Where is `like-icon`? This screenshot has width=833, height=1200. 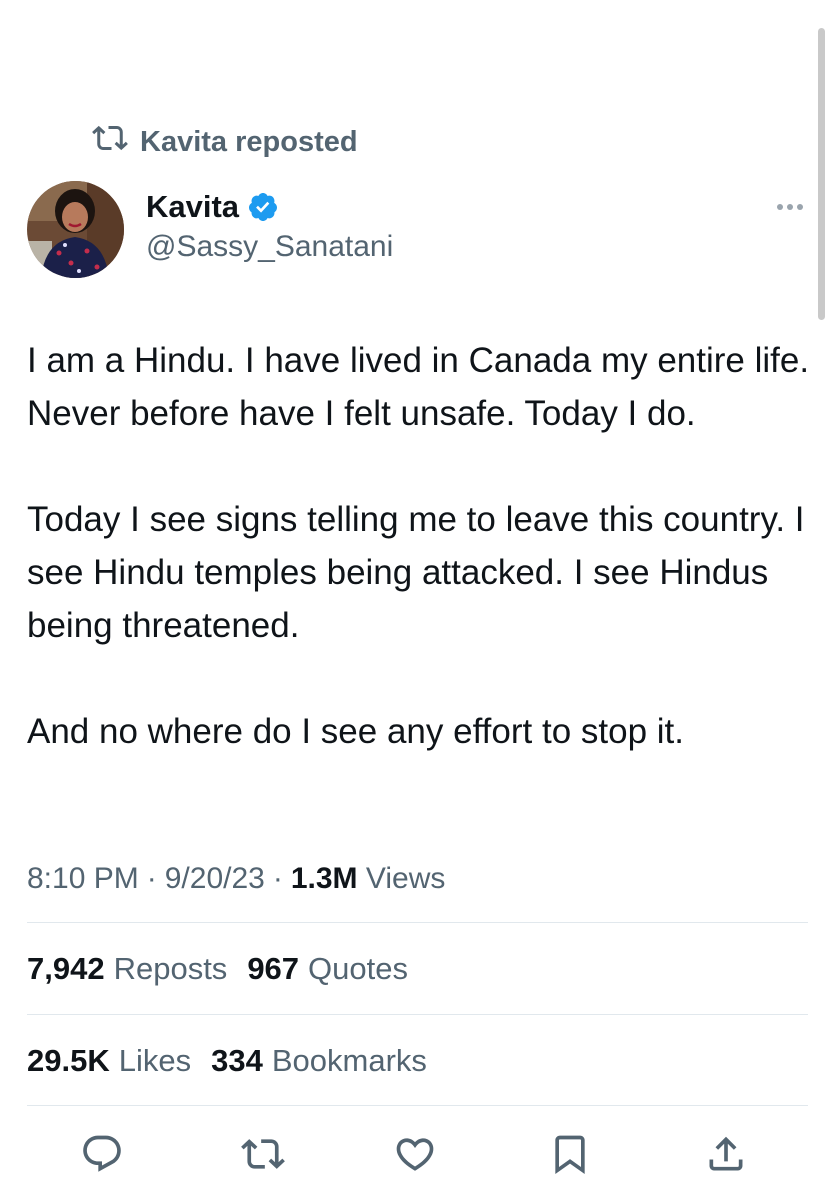 like-icon is located at coordinates (415, 1154).